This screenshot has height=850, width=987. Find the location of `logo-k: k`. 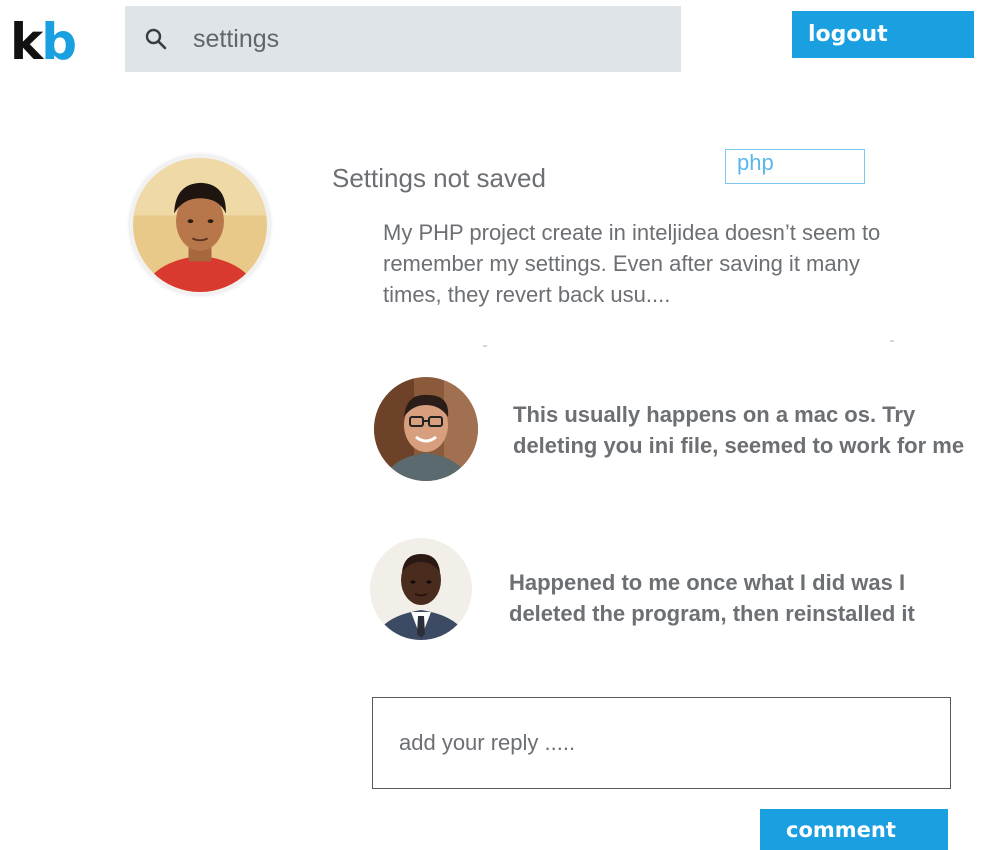

logo-k: k is located at coordinates (26, 42).